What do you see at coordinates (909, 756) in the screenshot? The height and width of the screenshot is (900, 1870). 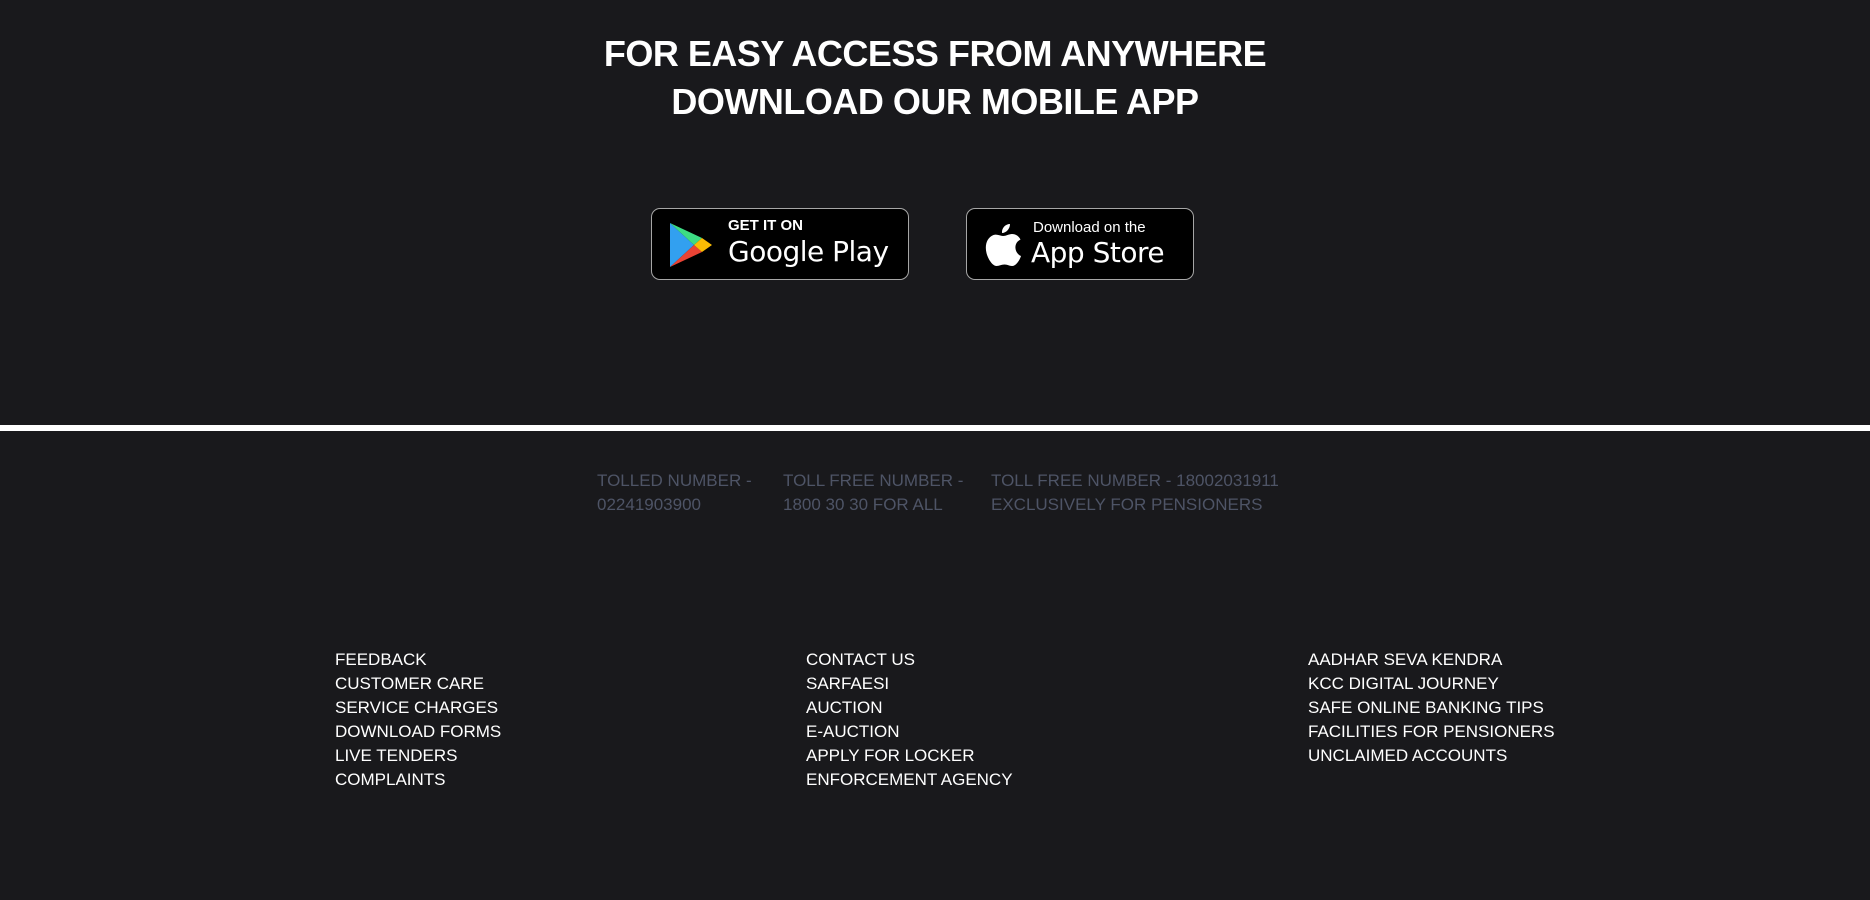 I see `footer-link-apply-for-locker: APPLY FOR LOCKER` at bounding box center [909, 756].